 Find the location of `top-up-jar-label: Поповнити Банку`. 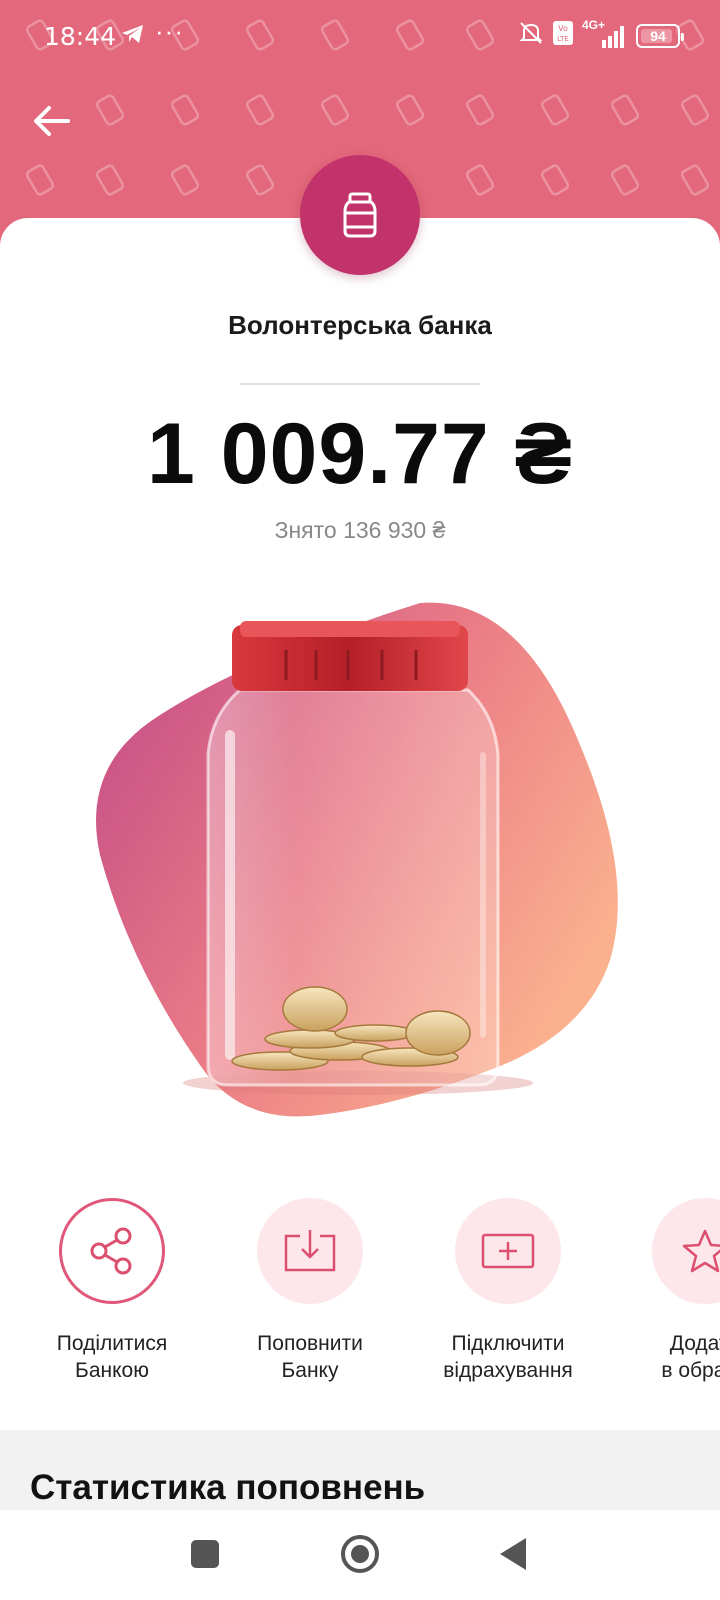

top-up-jar-label: Поповнити Банку is located at coordinates (310, 1357).